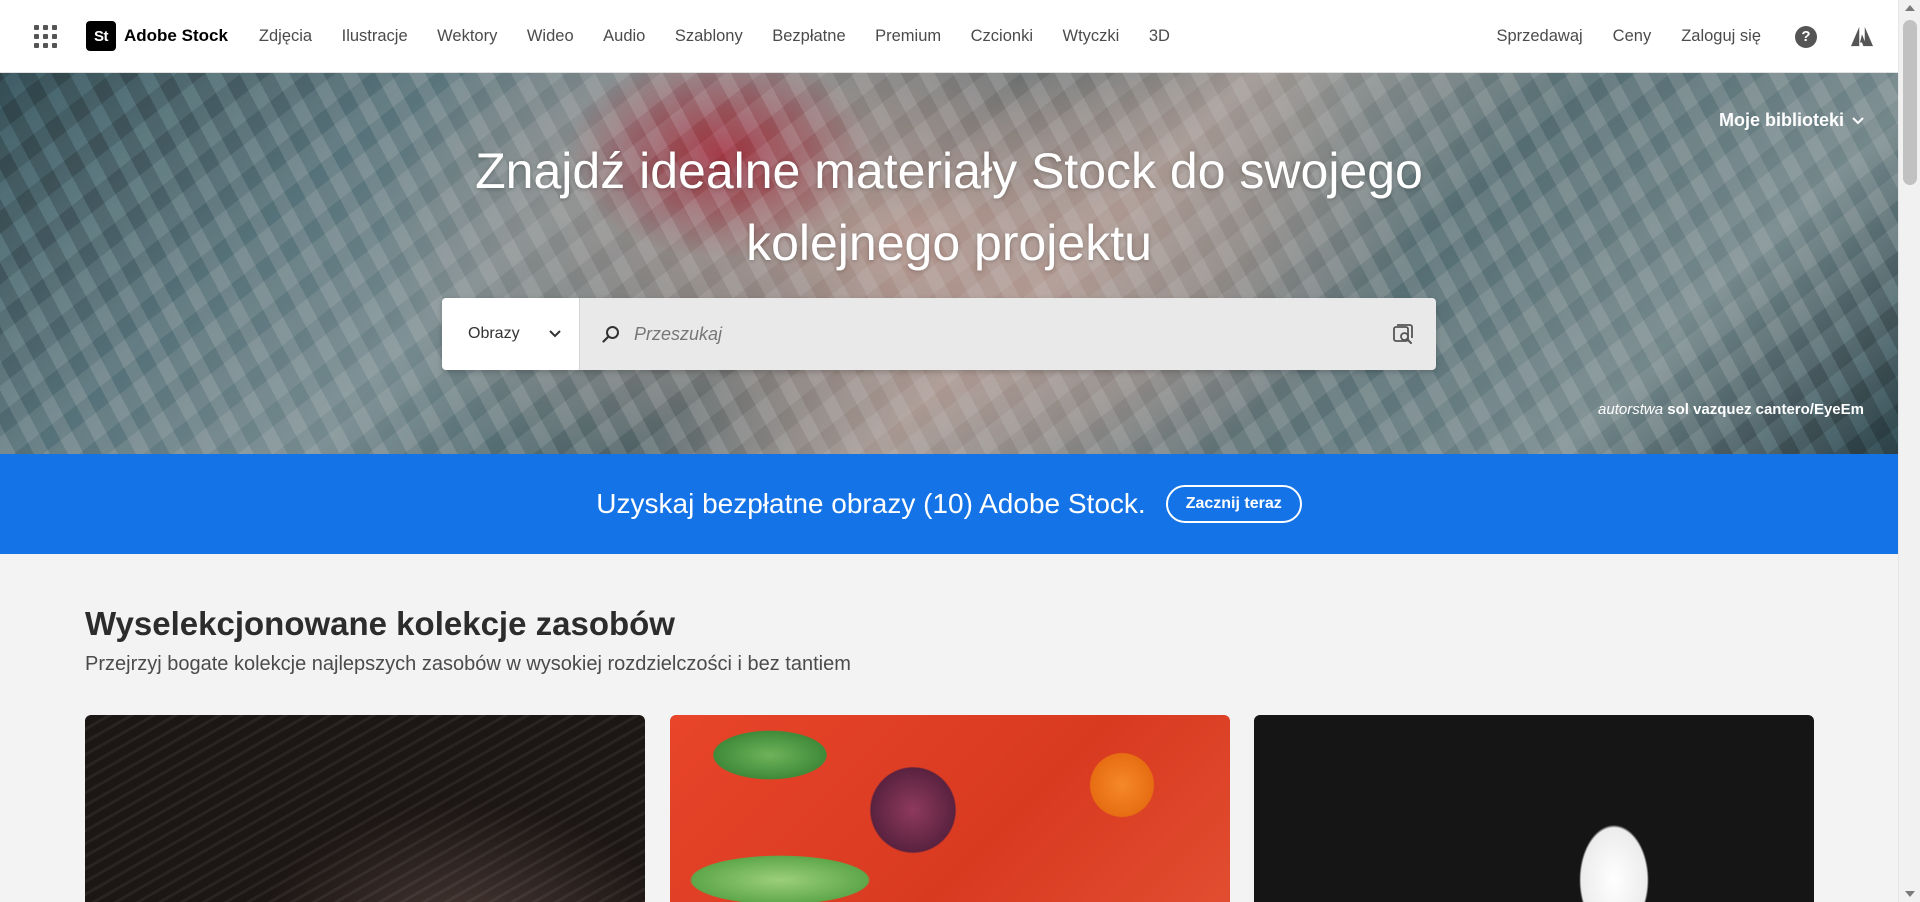 The height and width of the screenshot is (902, 1920). What do you see at coordinates (1632, 36) in the screenshot?
I see `pricing-link: Ceny` at bounding box center [1632, 36].